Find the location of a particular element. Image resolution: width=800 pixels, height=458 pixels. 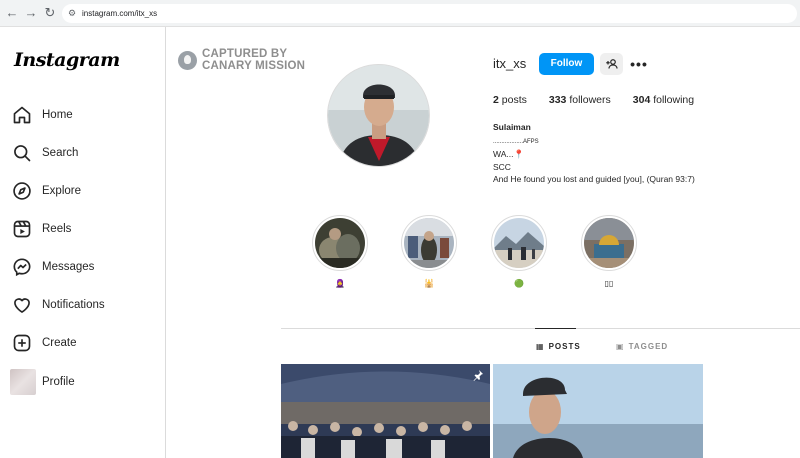

tab-posts: ▦ POSTS is located at coordinates (558, 346).